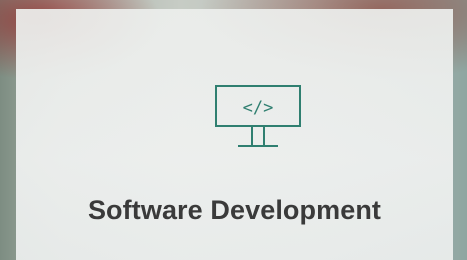  Describe the element at coordinates (258, 108) in the screenshot. I see `code-glyph: </>` at that location.